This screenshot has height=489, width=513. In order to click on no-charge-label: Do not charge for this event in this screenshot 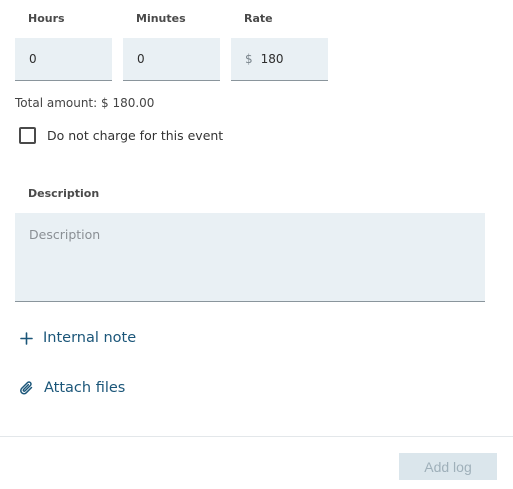, I will do `click(135, 135)`.